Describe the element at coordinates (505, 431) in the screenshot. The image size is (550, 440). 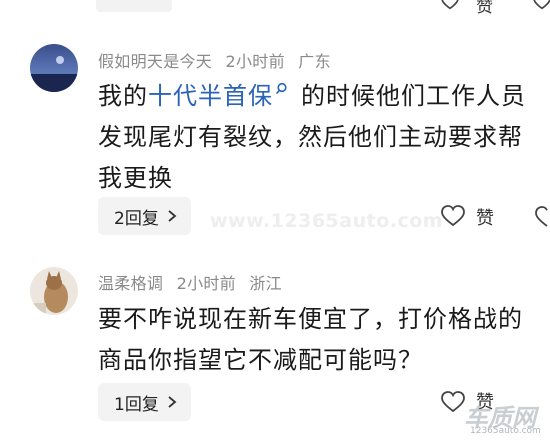
I see `logo-url: 12365auto.com` at that location.